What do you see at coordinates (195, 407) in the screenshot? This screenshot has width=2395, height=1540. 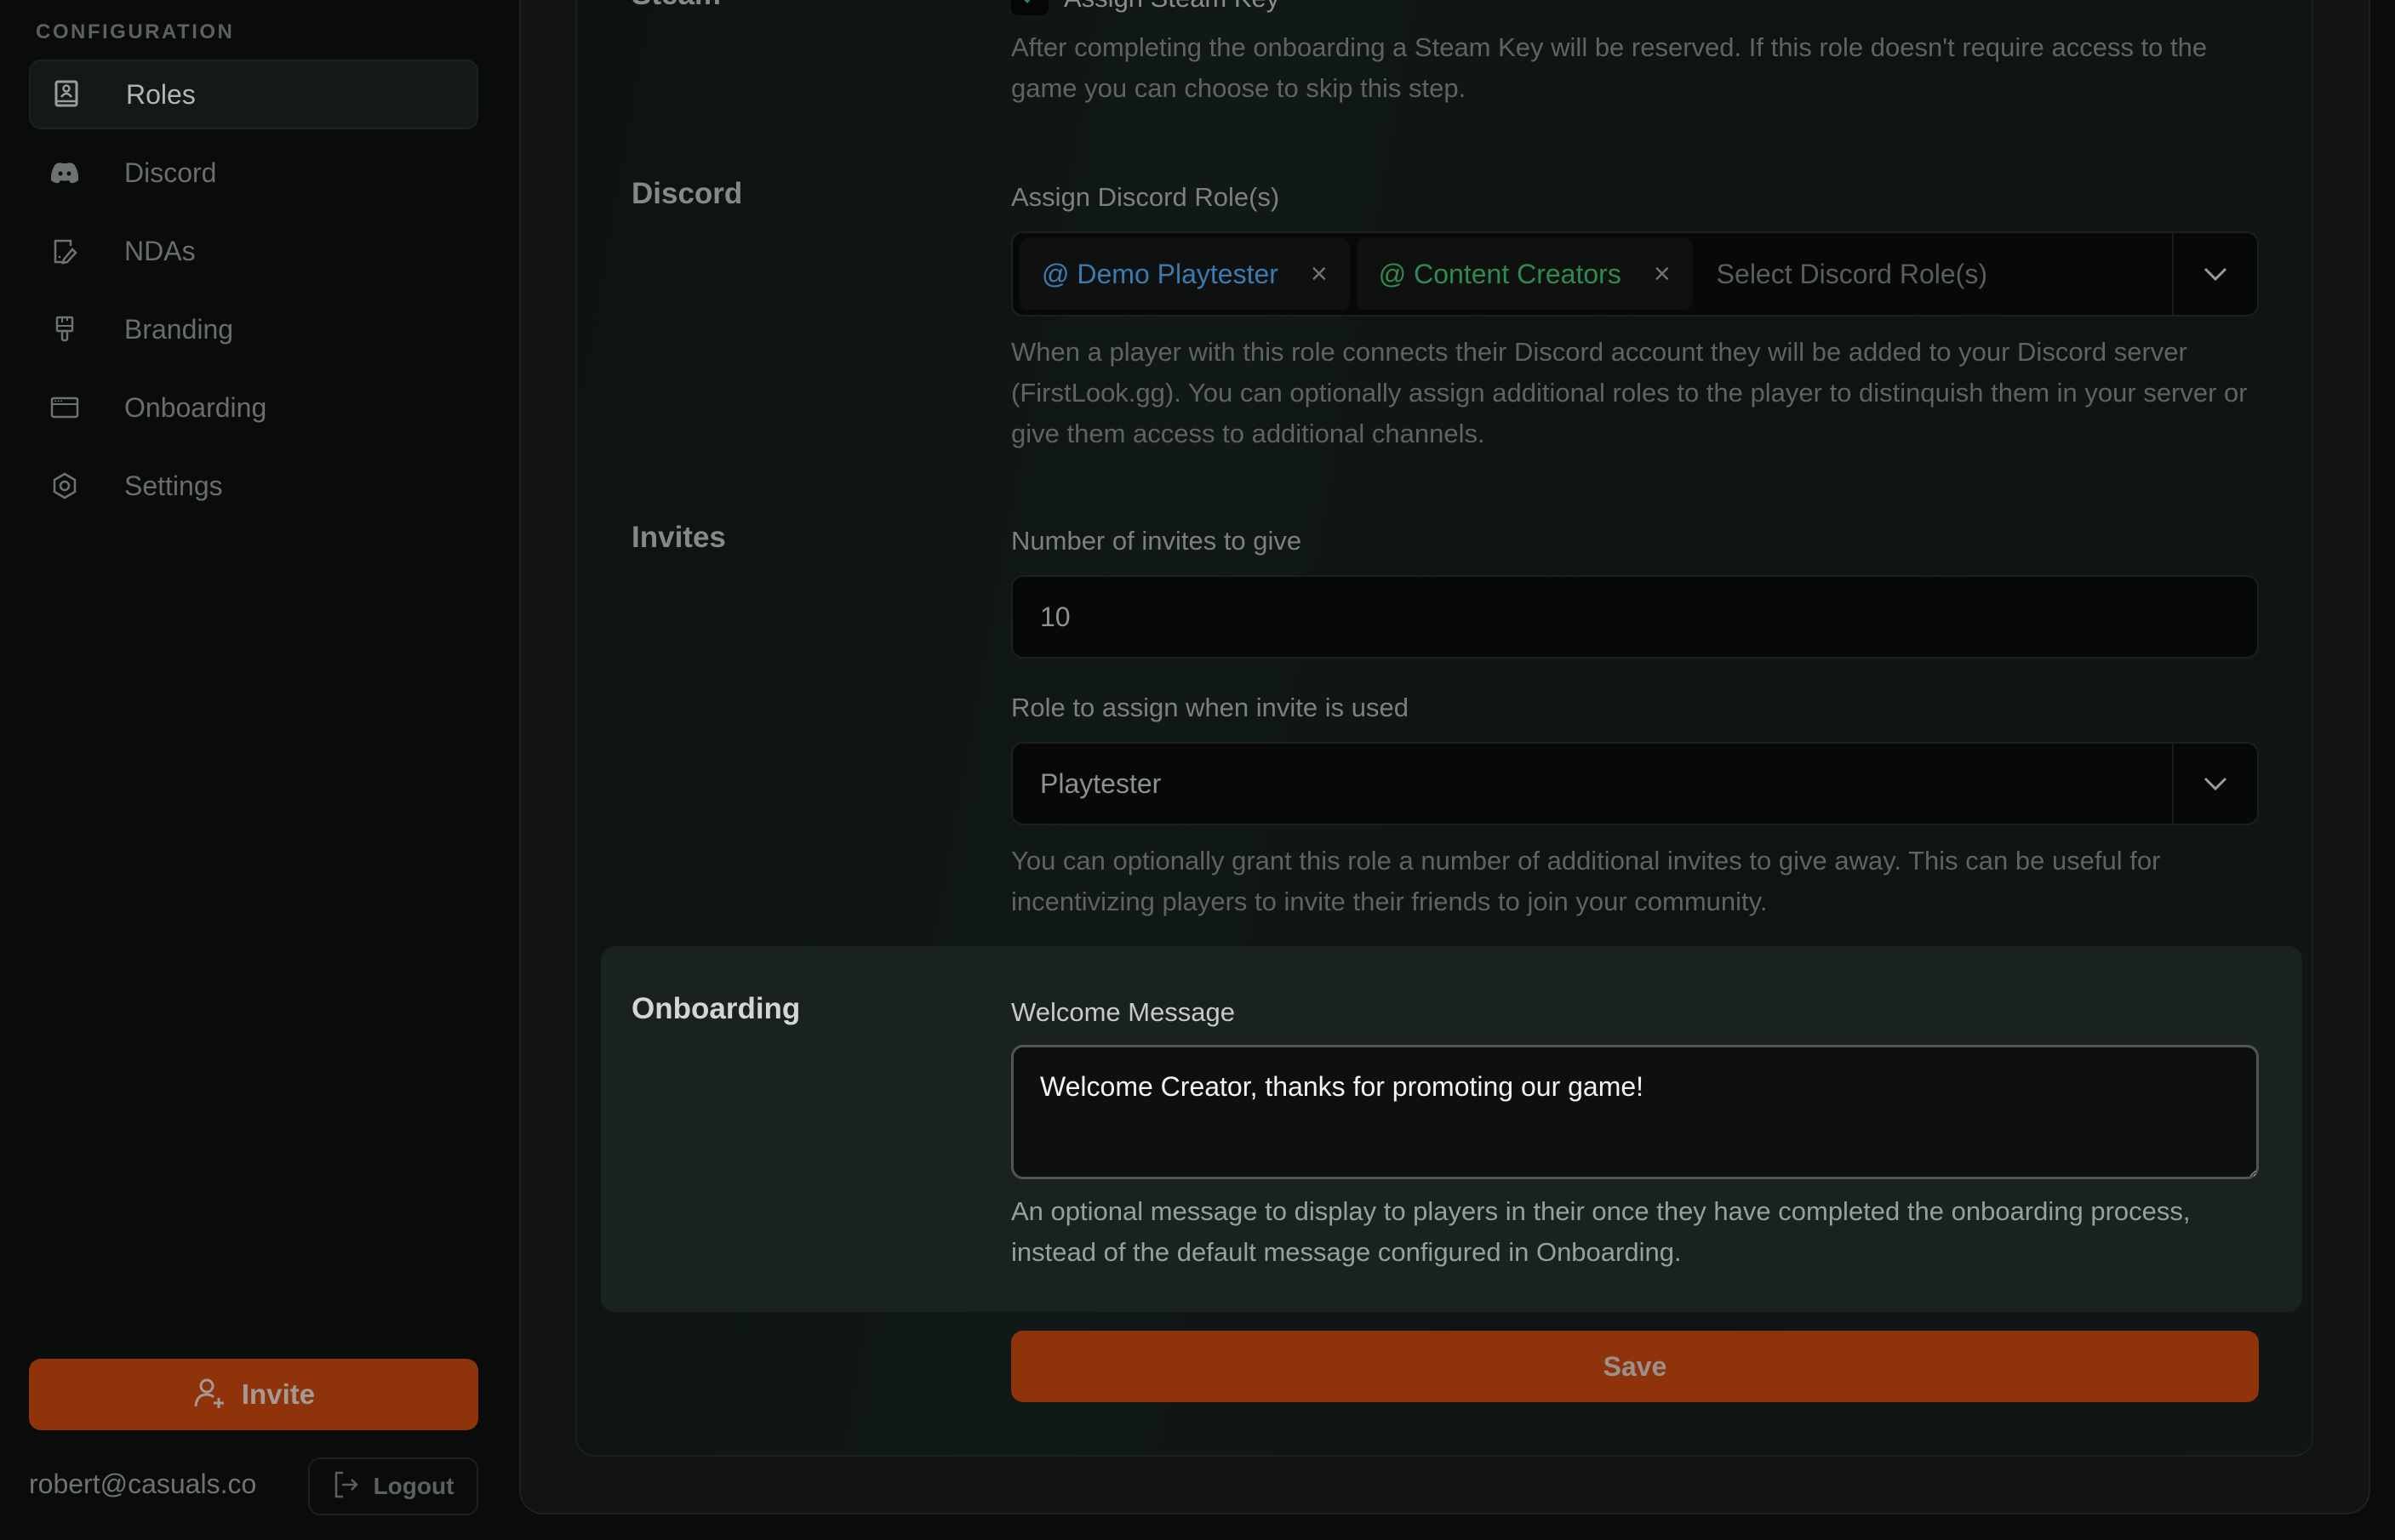 I see `sidebar-item-label: Onboarding` at bounding box center [195, 407].